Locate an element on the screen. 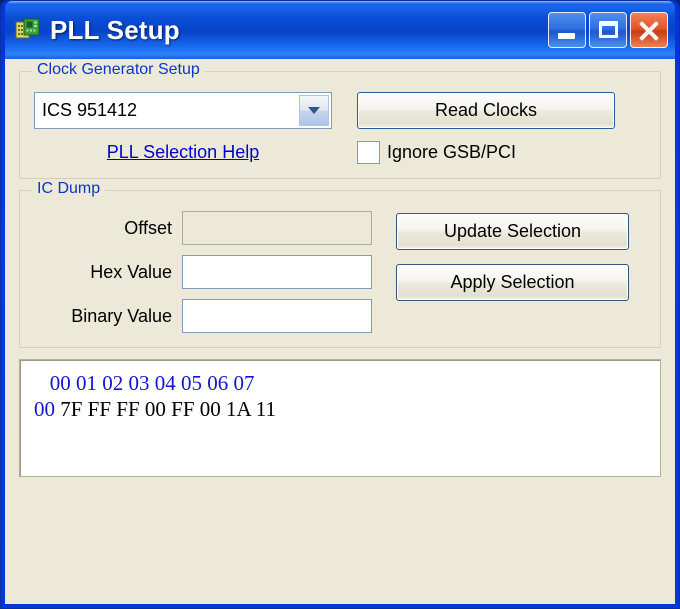 The width and height of the screenshot is (680, 609). pll-select-row: ICS 951412 Read Clocks is located at coordinates (340, 110).